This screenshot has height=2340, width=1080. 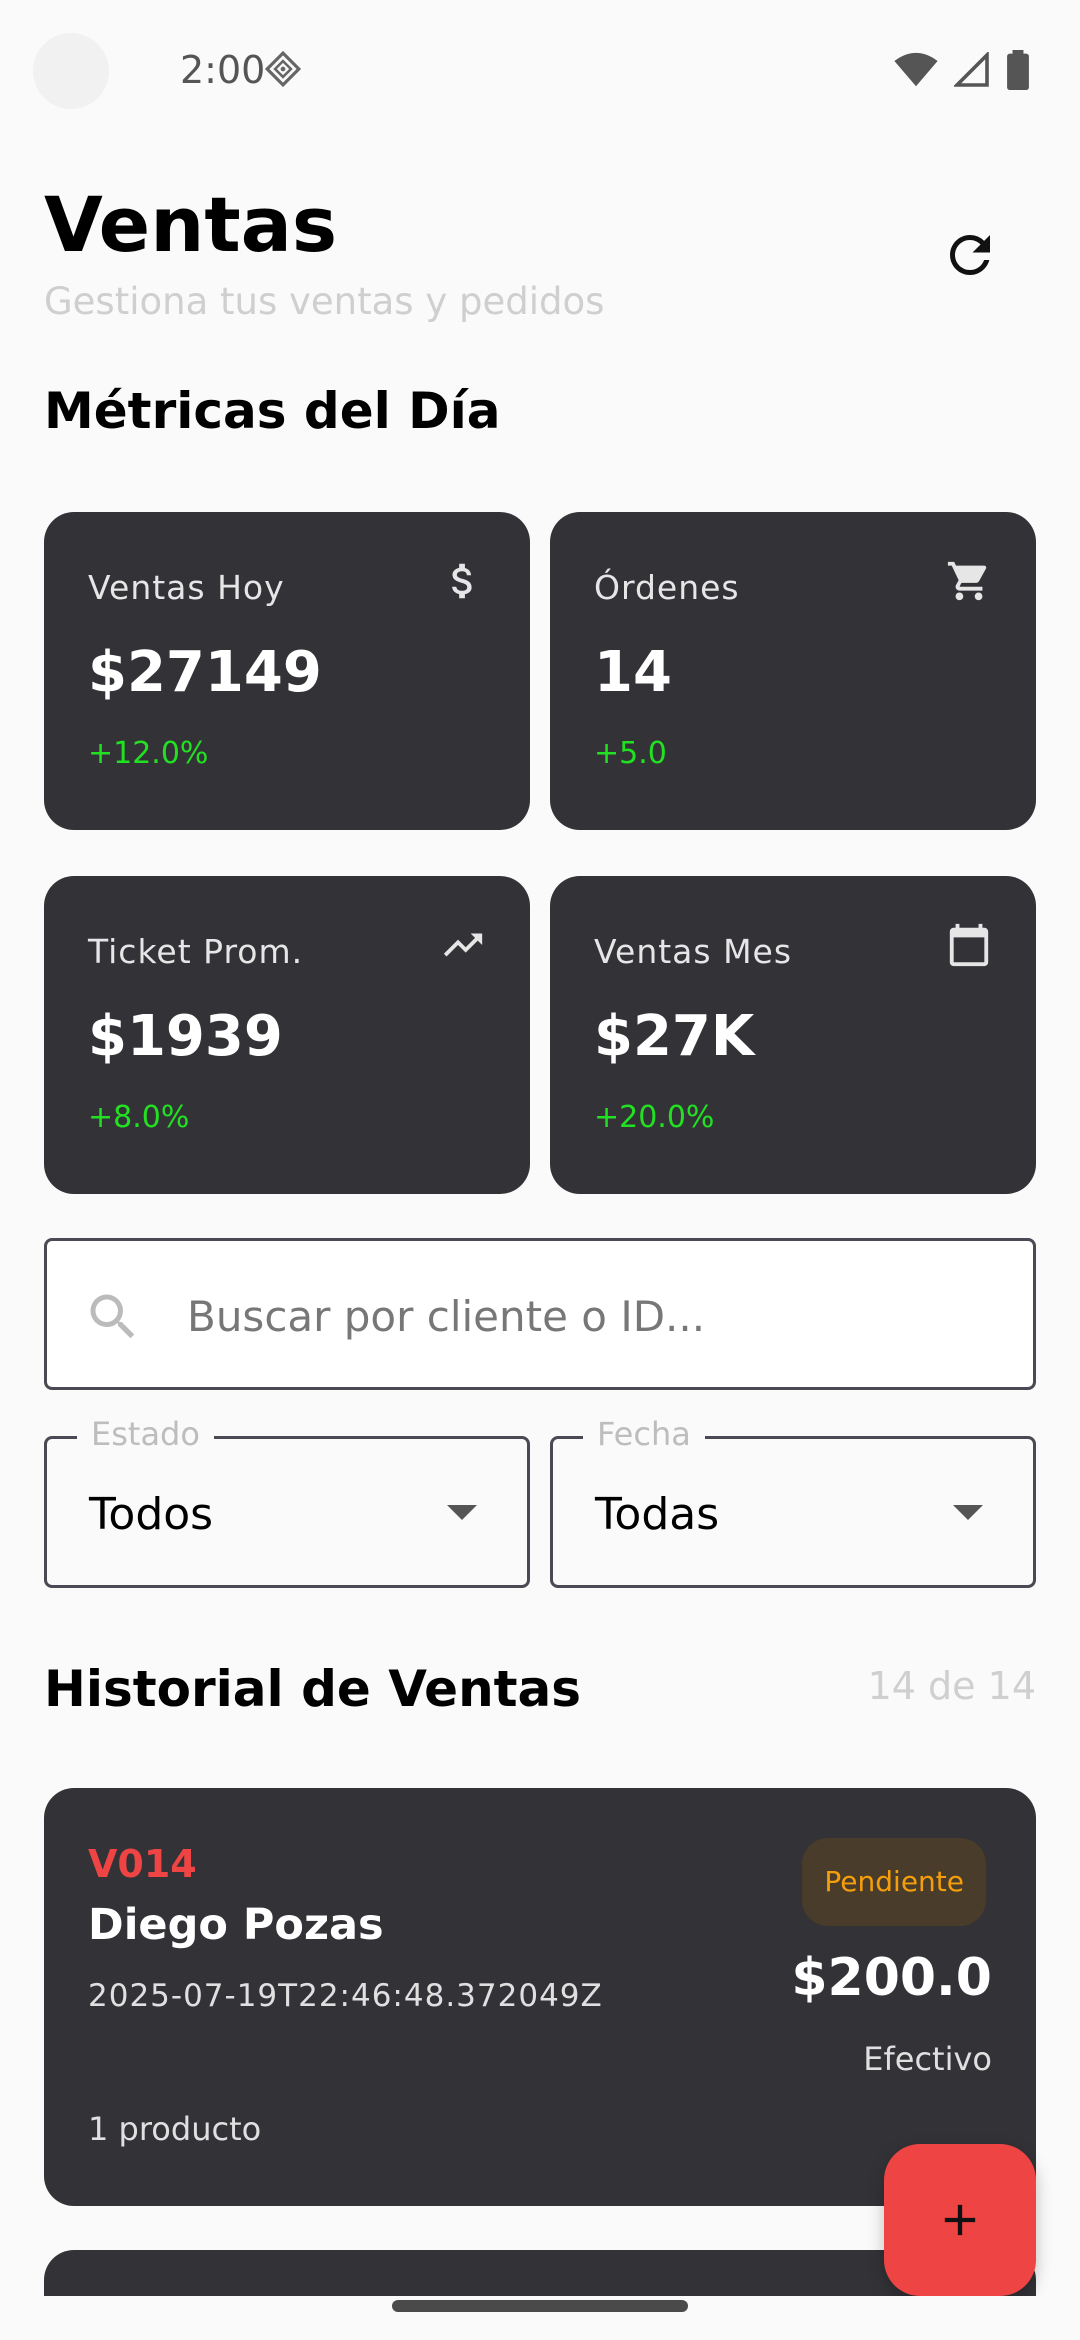 What do you see at coordinates (633, 672) in the screenshot?
I see `metric-value: 14` at bounding box center [633, 672].